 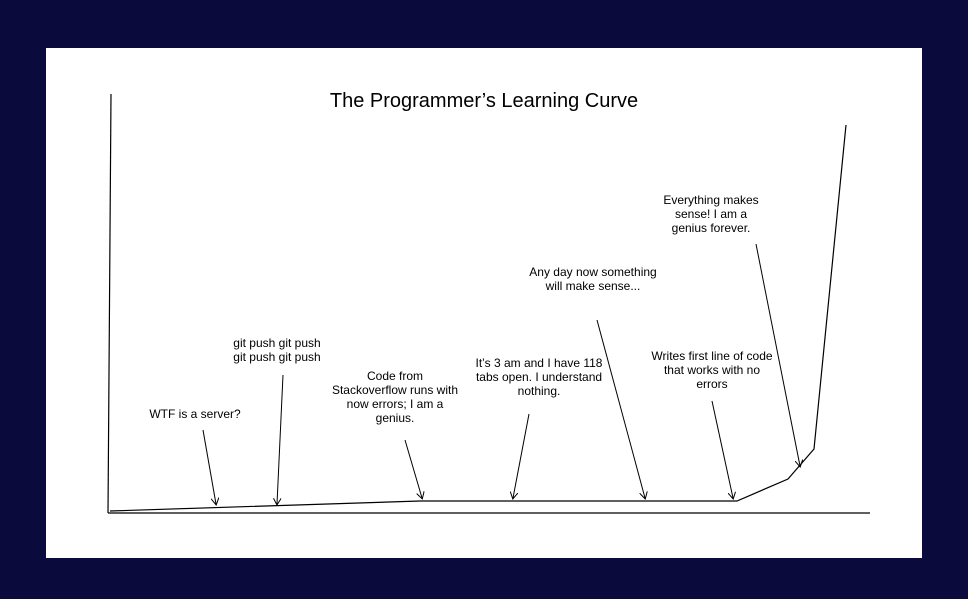 I want to click on arrow-stackoverflow, so click(x=413, y=468).